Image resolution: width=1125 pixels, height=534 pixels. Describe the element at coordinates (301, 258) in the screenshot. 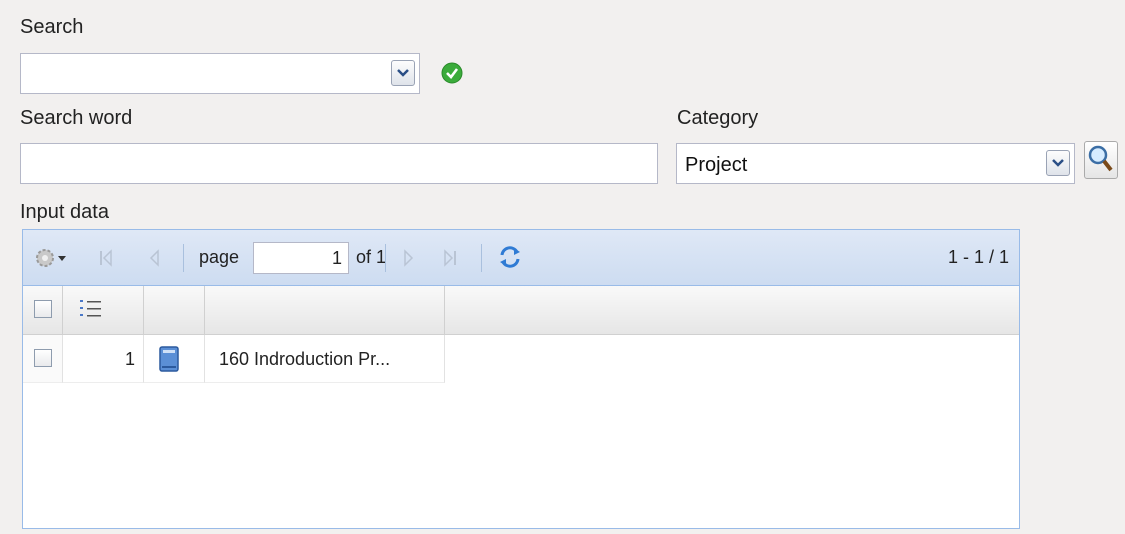

I see `page-number-input: 1` at that location.